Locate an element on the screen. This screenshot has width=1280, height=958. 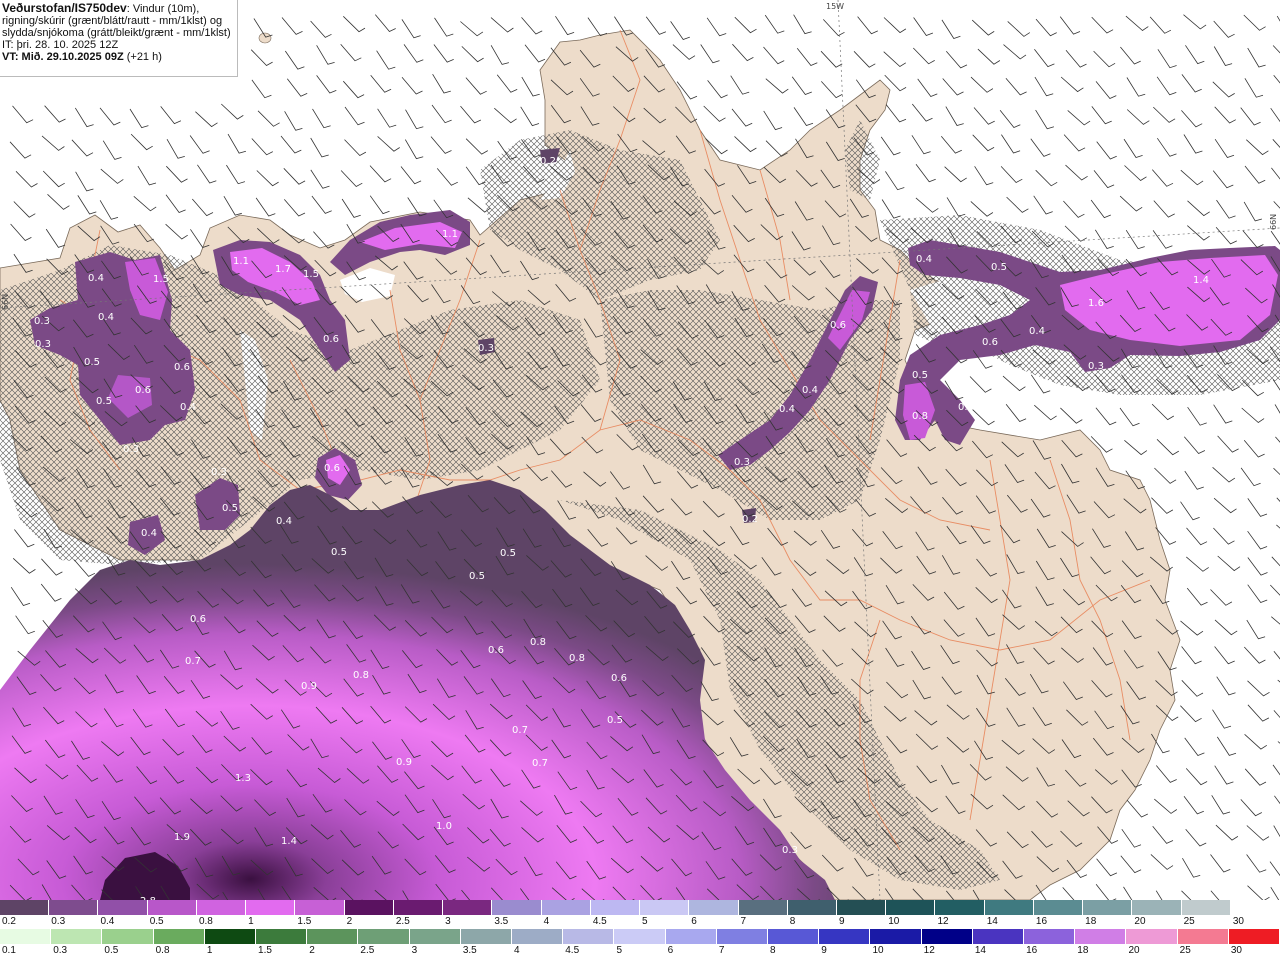
description-line-1: : Vindur (10m), is located at coordinates (163, 9).